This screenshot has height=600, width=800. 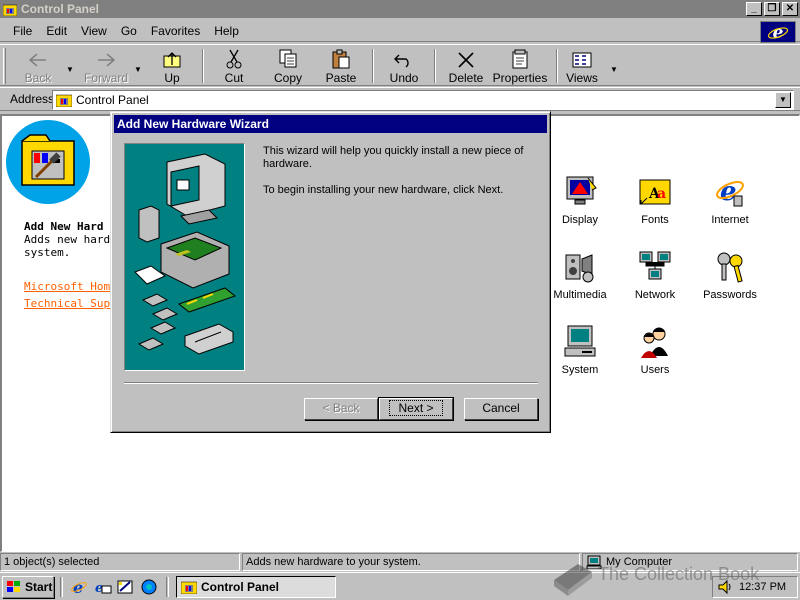 What do you see at coordinates (120, 562) in the screenshot?
I see `status-selection: 1 object(s) selected` at bounding box center [120, 562].